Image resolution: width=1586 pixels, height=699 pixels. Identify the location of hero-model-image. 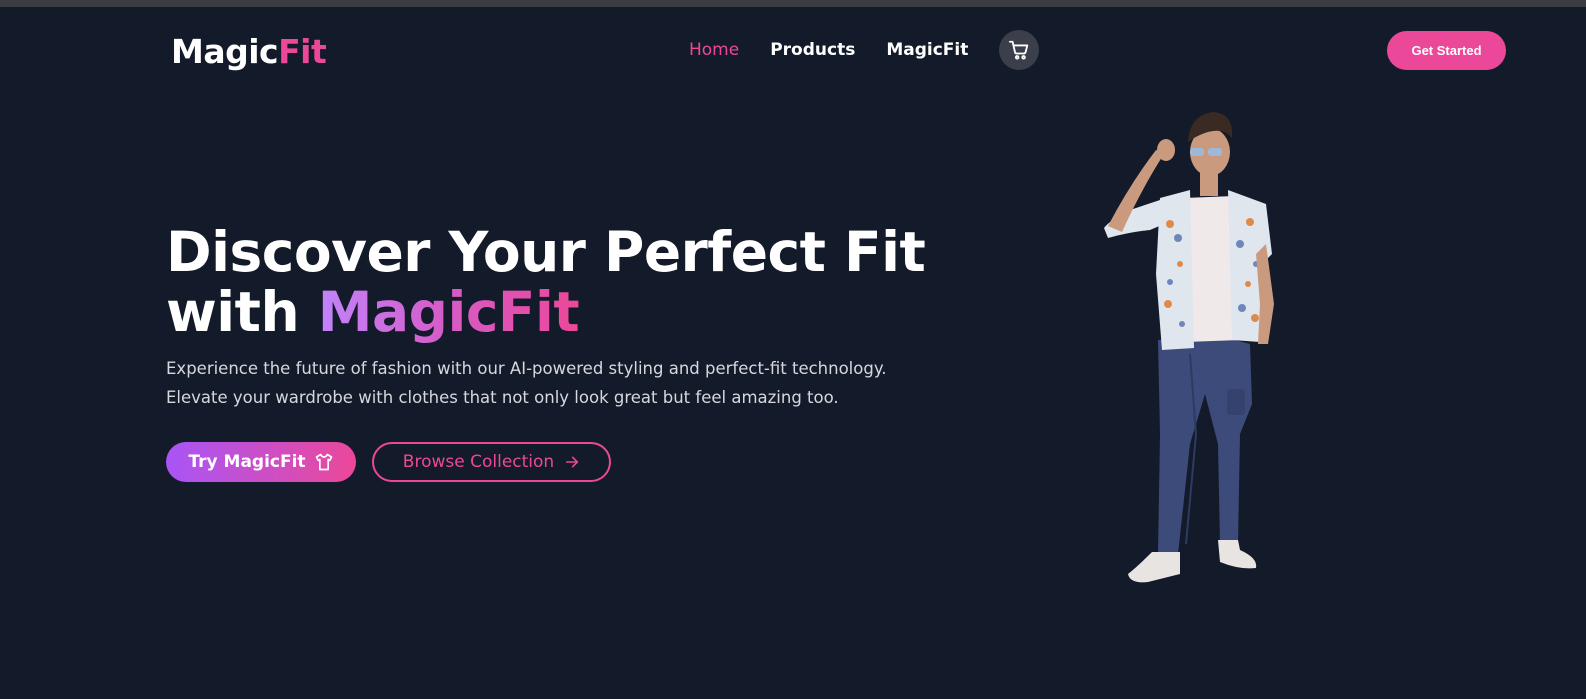
(1189, 347).